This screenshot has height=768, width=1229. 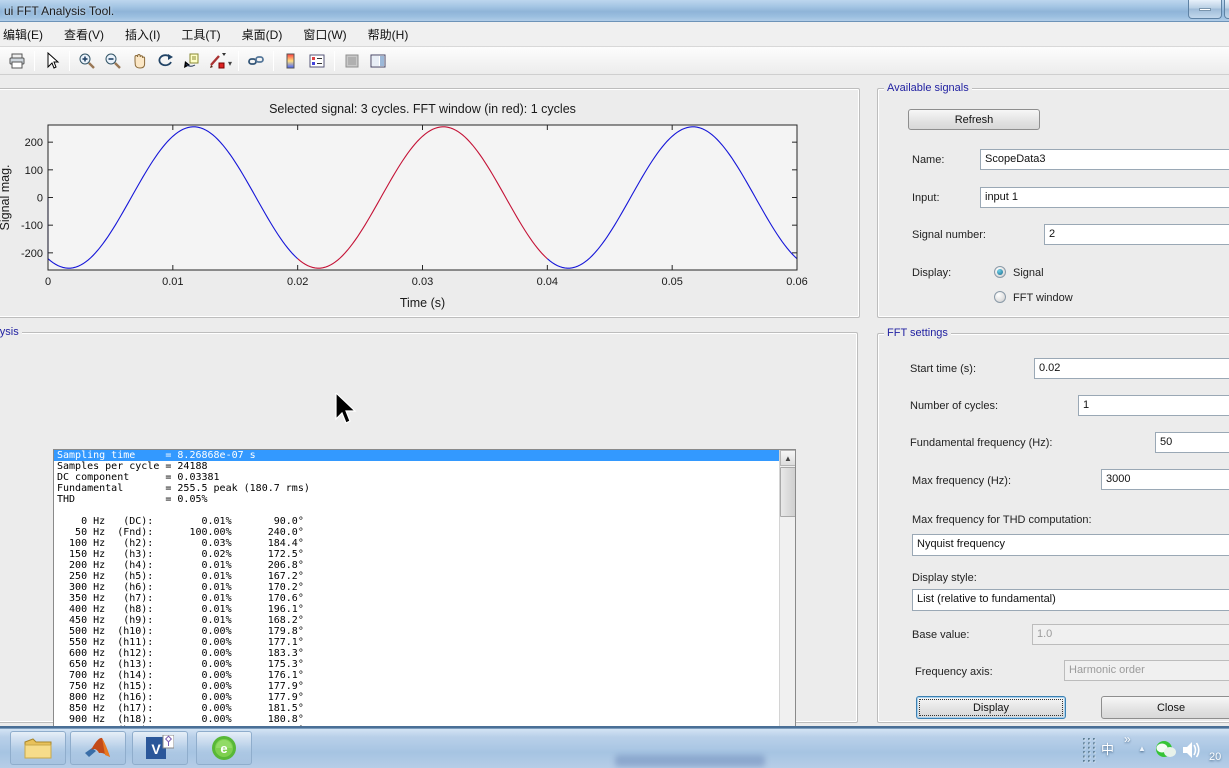 I want to click on fft-line-1: Samples per cycle = 24188, so click(x=424, y=466).